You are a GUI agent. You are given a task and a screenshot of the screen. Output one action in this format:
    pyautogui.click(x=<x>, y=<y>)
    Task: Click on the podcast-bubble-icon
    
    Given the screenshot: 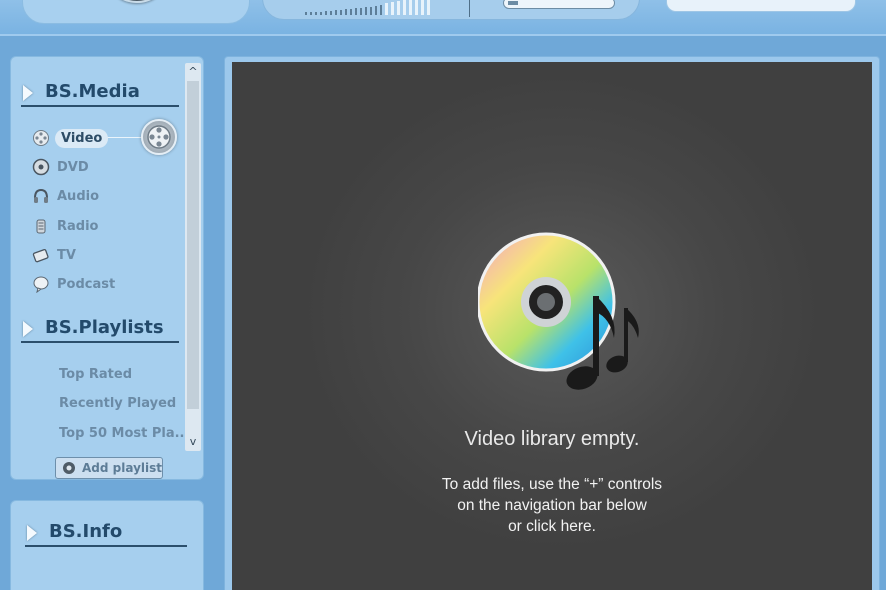 What is the action you would take?
    pyautogui.click(x=41, y=284)
    